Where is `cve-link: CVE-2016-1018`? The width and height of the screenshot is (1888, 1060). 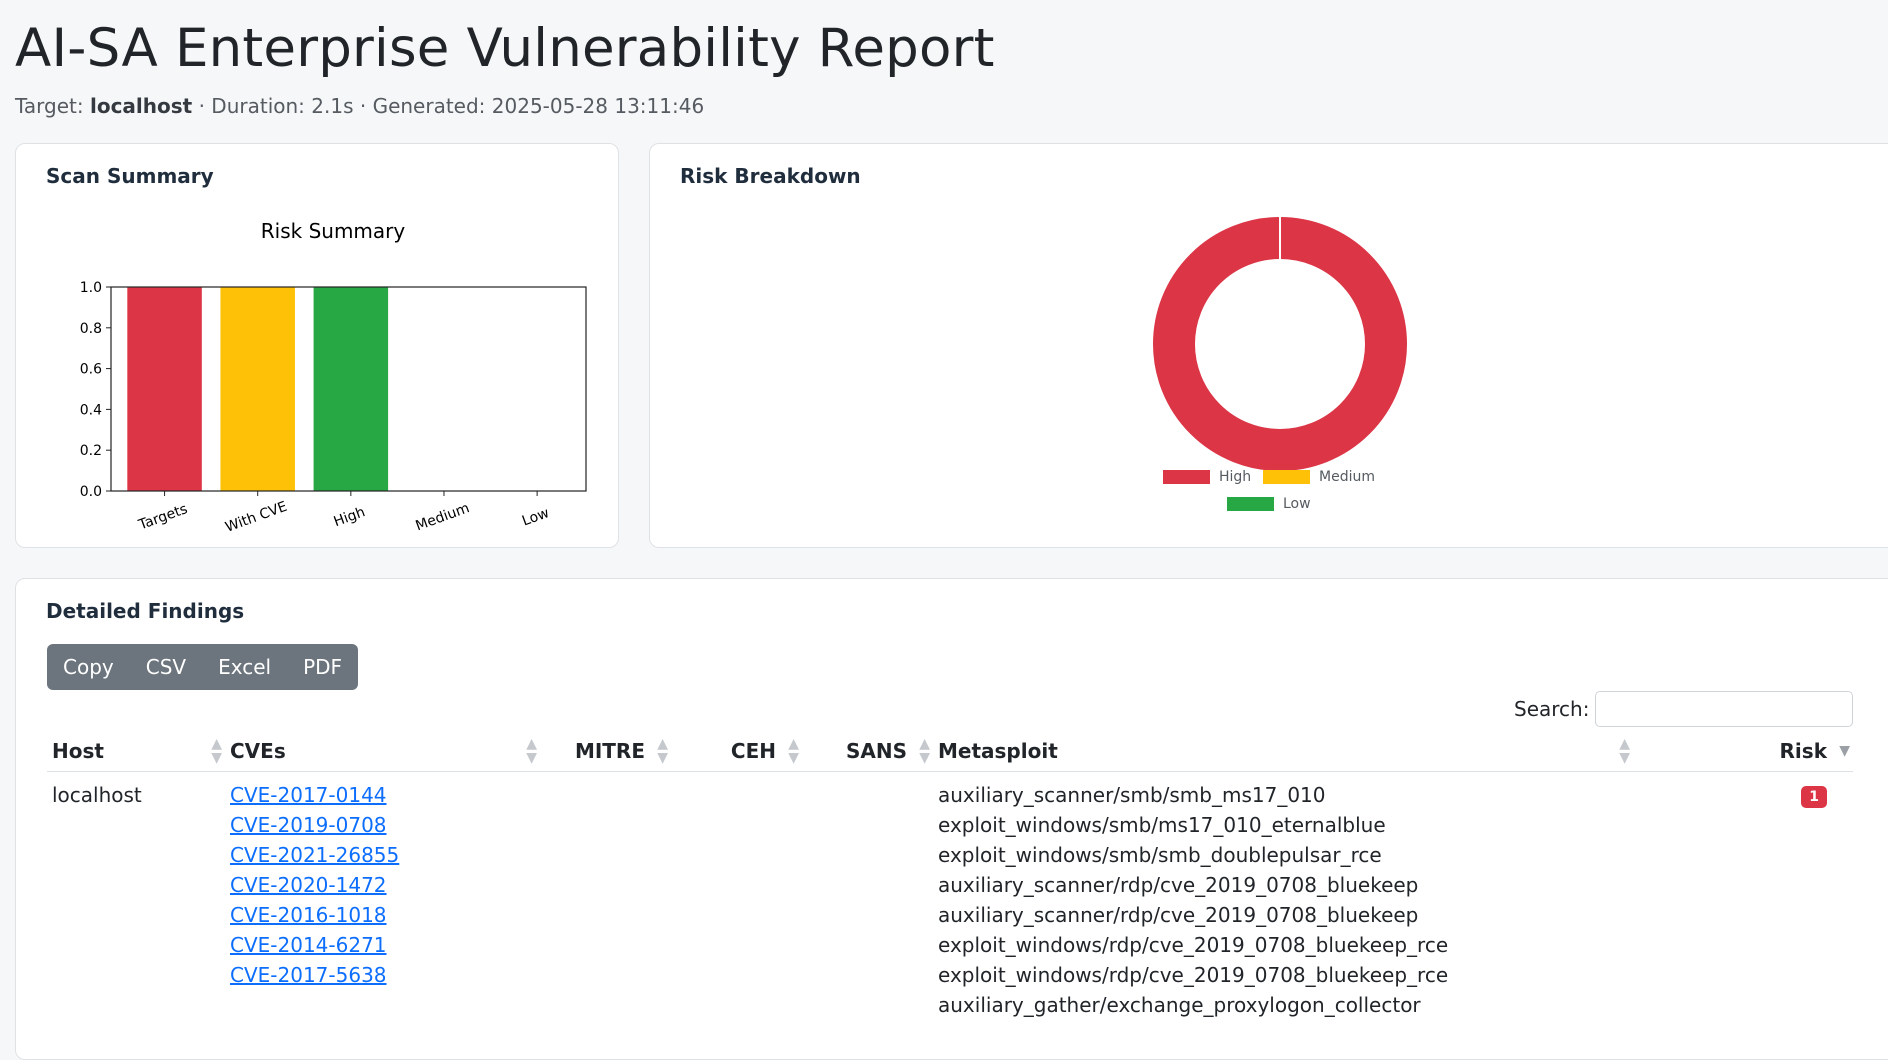 cve-link: CVE-2016-1018 is located at coordinates (308, 915).